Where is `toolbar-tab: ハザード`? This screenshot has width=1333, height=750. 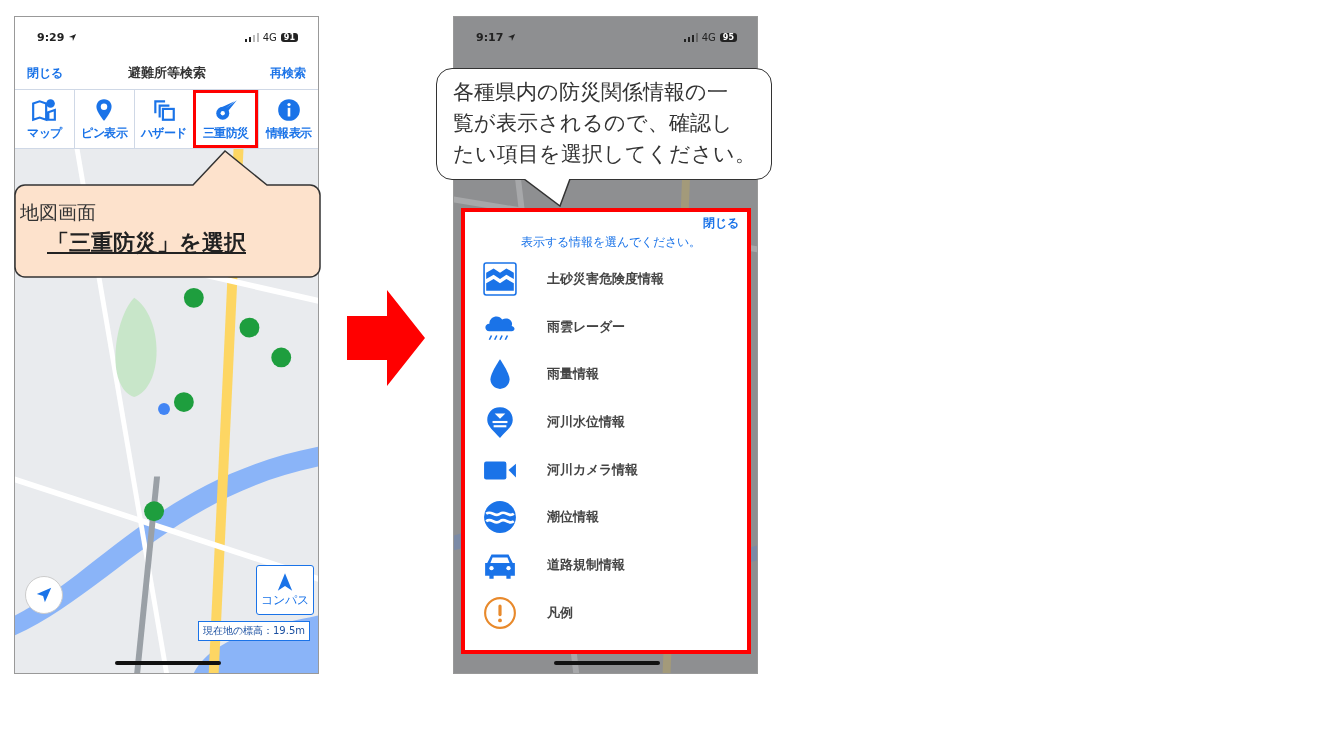 toolbar-tab: ハザード is located at coordinates (163, 119).